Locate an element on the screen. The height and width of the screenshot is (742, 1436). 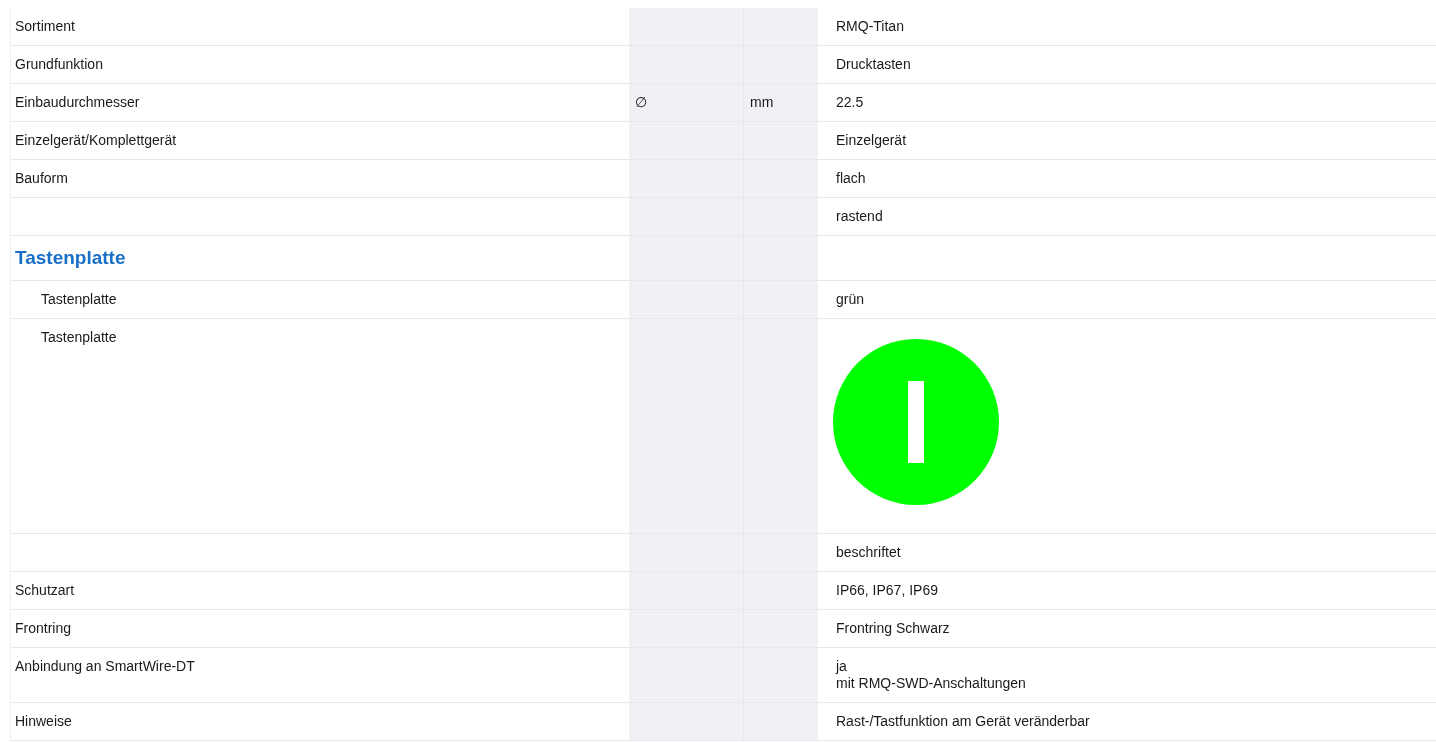
property-label: Anbindung an SmartWire-DT is located at coordinates (105, 666).